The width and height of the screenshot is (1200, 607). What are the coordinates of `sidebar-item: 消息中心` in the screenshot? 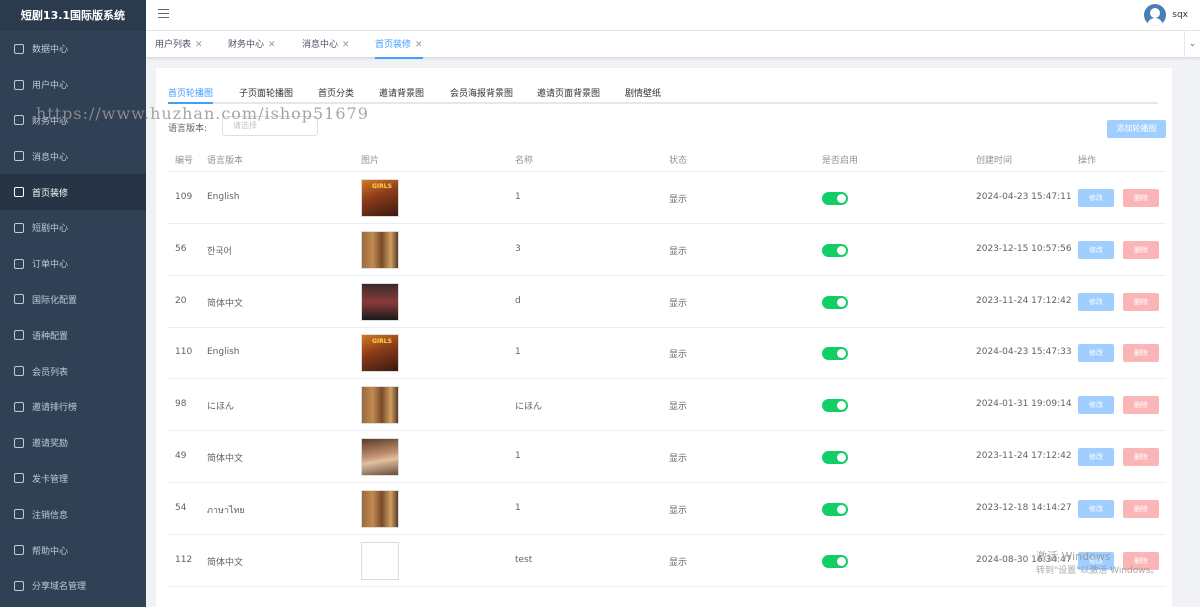 It's located at (73, 156).